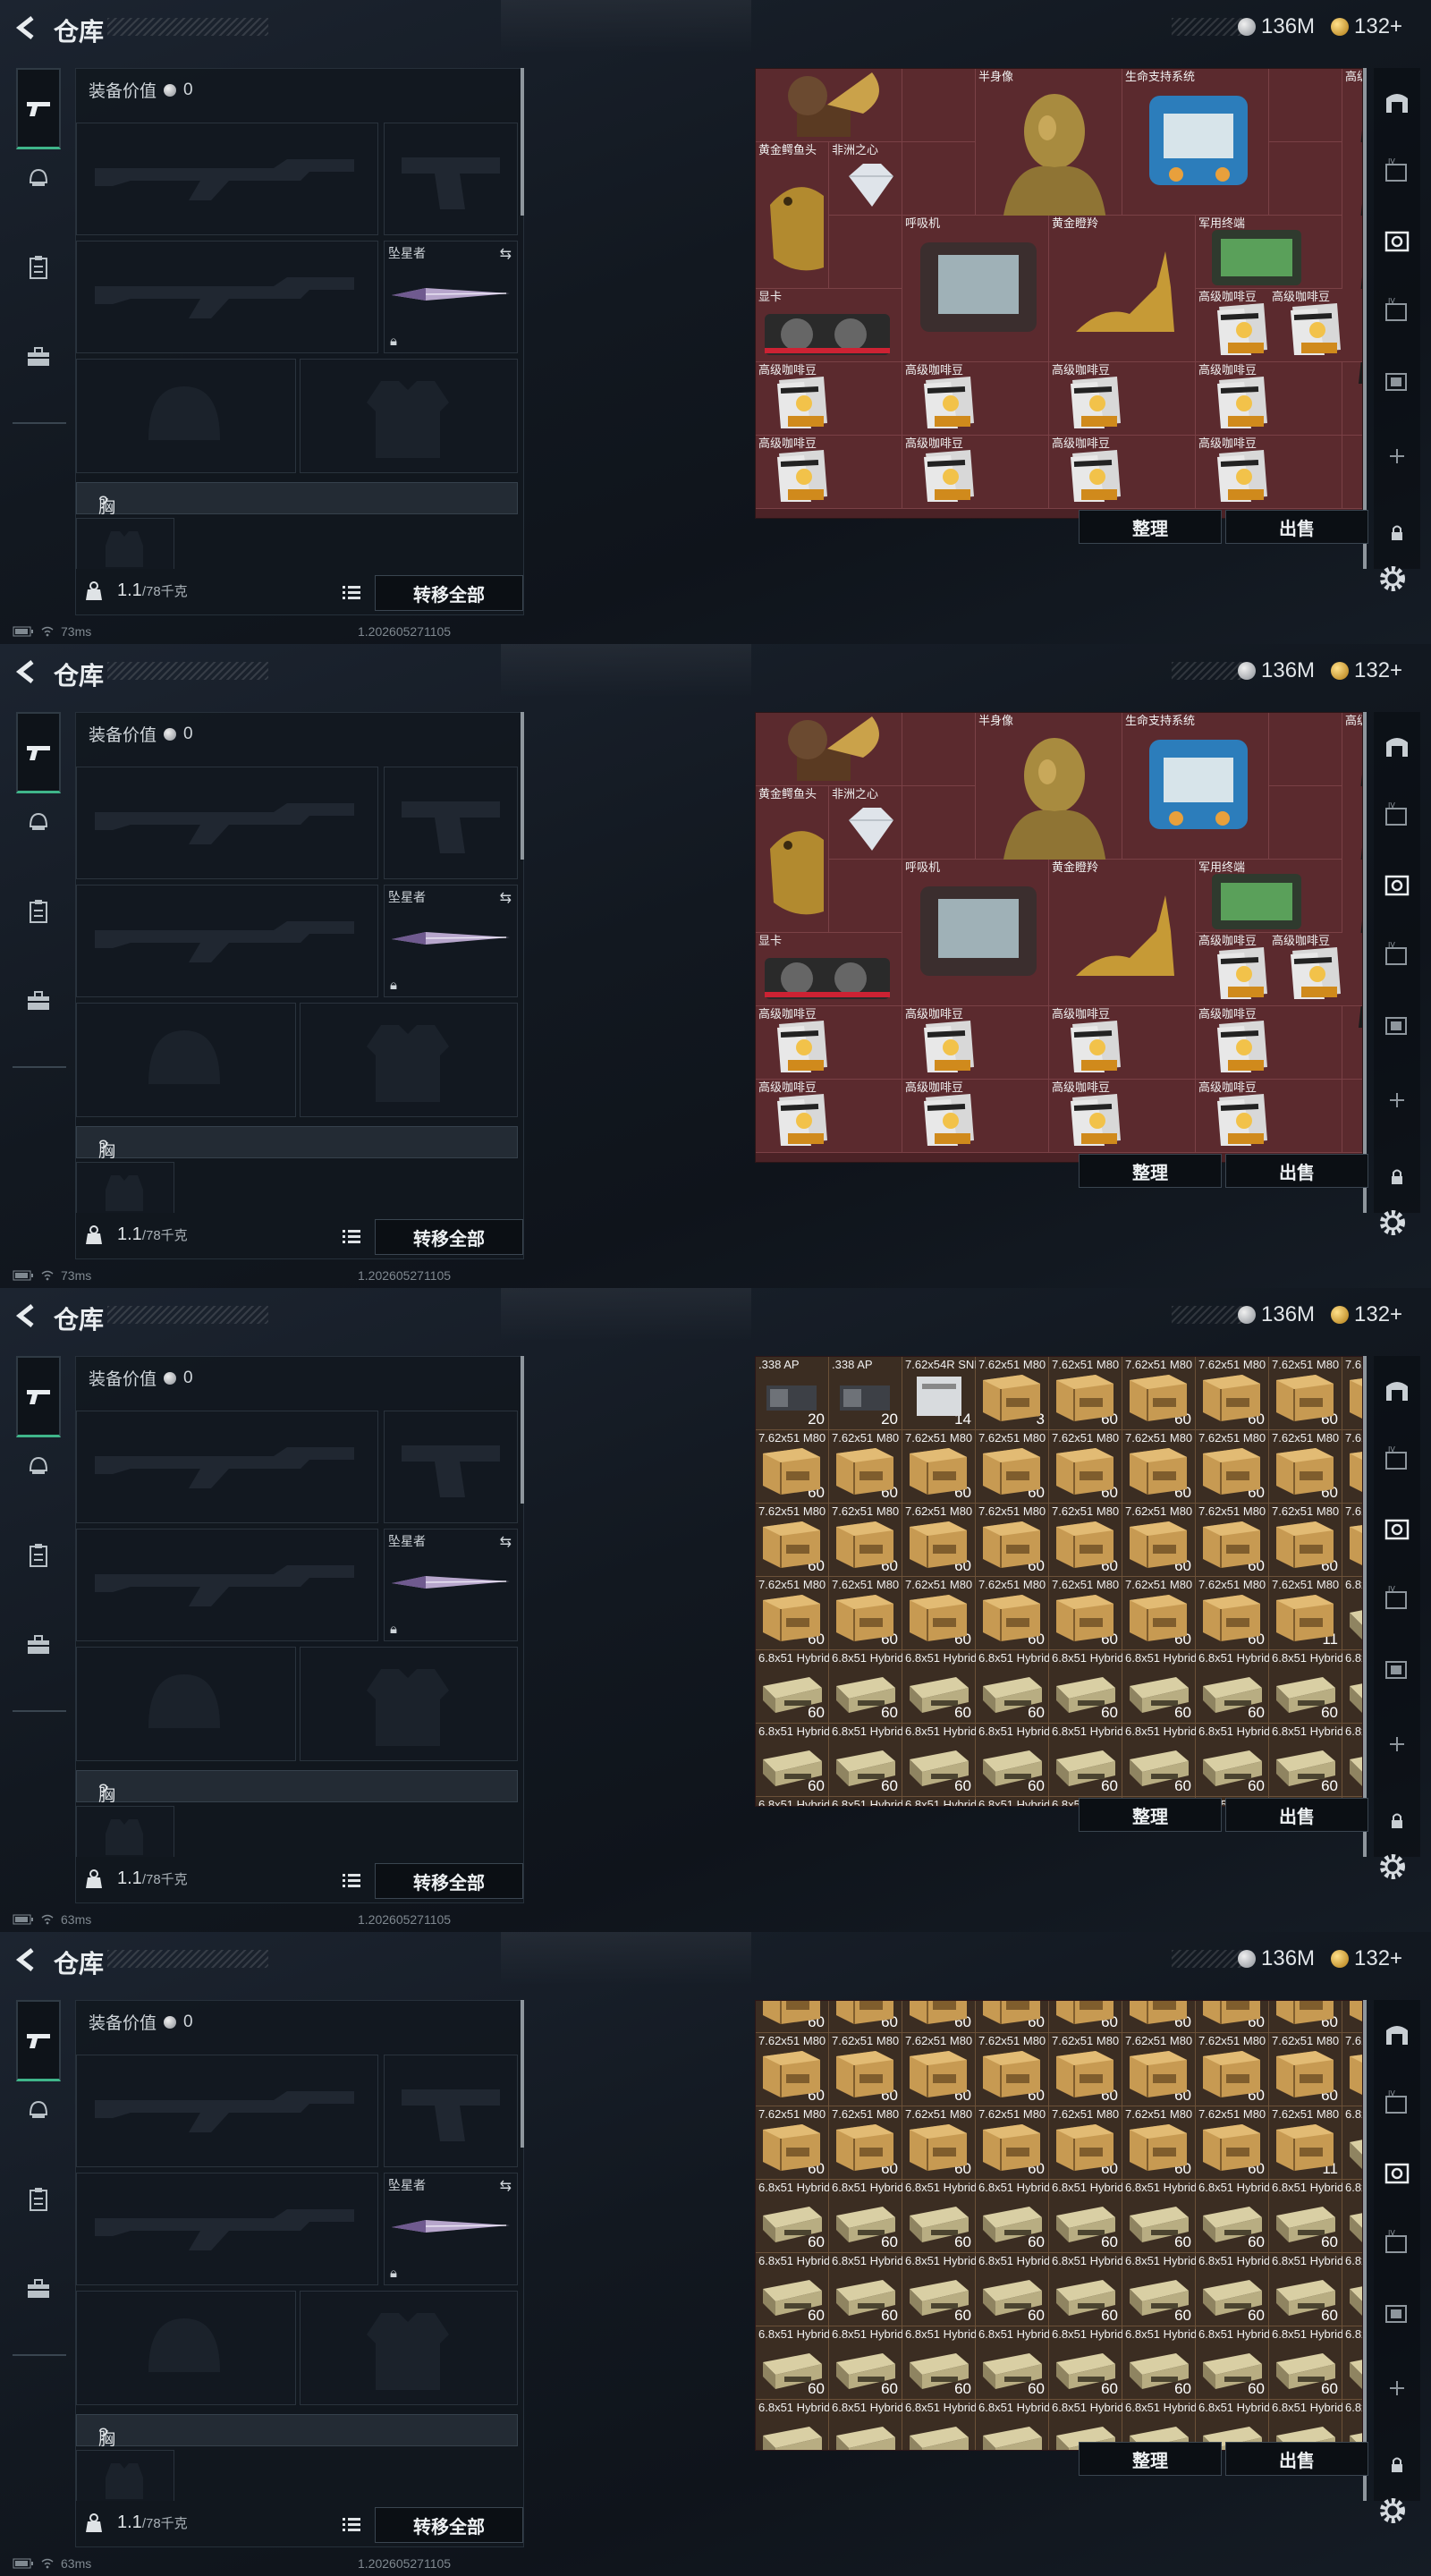 The height and width of the screenshot is (2576, 1431). I want to click on chest-rig-header: 胸挂 ?, so click(297, 511).